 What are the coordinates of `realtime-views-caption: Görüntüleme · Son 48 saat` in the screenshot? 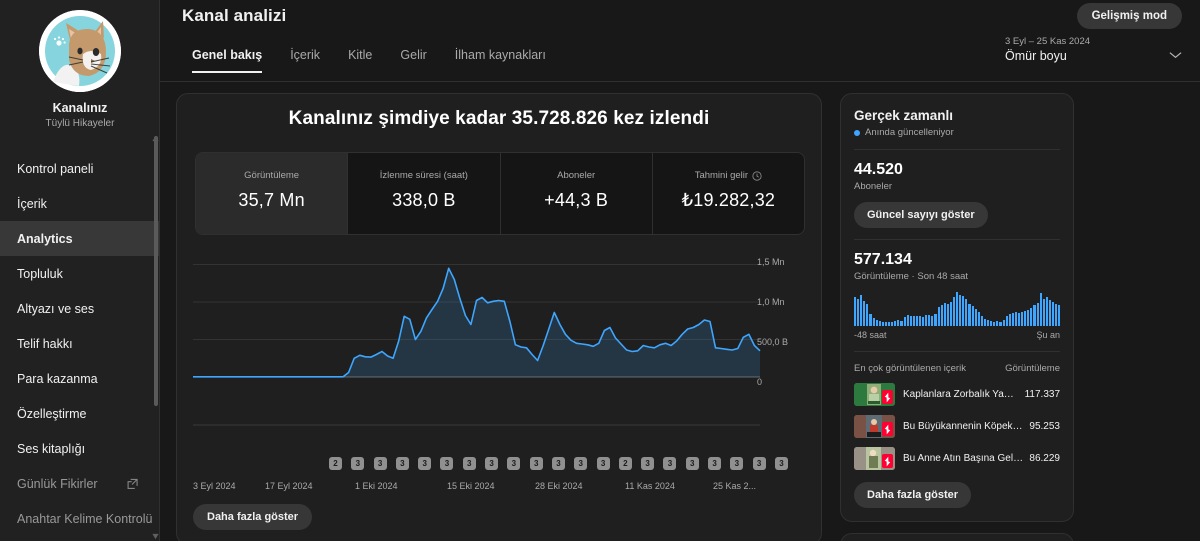 It's located at (911, 276).